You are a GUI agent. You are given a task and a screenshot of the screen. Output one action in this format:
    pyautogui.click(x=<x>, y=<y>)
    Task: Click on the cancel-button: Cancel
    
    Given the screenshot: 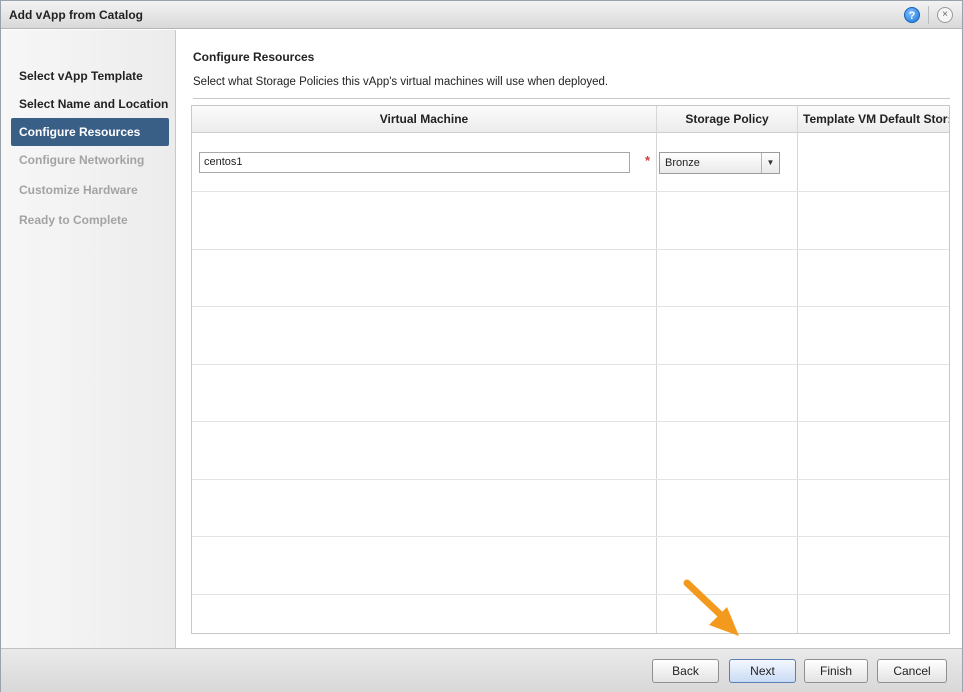 What is the action you would take?
    pyautogui.click(x=912, y=671)
    